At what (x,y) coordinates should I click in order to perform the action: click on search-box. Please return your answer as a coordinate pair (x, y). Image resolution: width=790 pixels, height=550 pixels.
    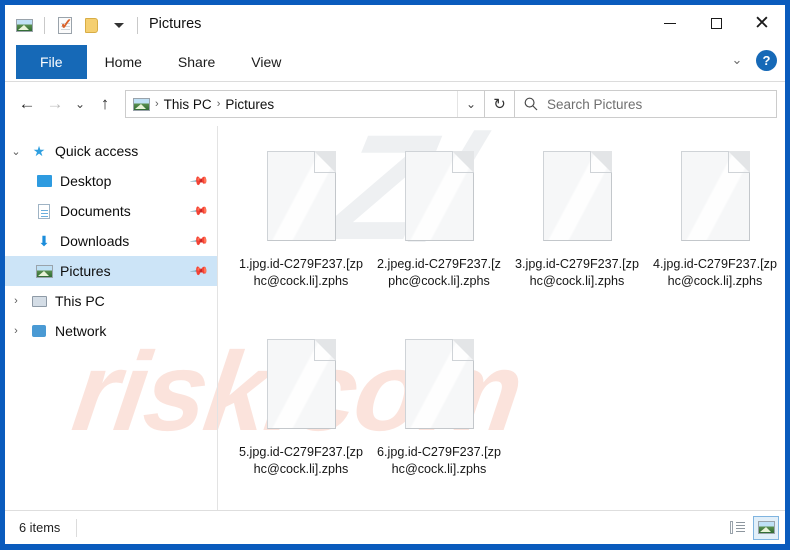
    Looking at the image, I should click on (646, 104).